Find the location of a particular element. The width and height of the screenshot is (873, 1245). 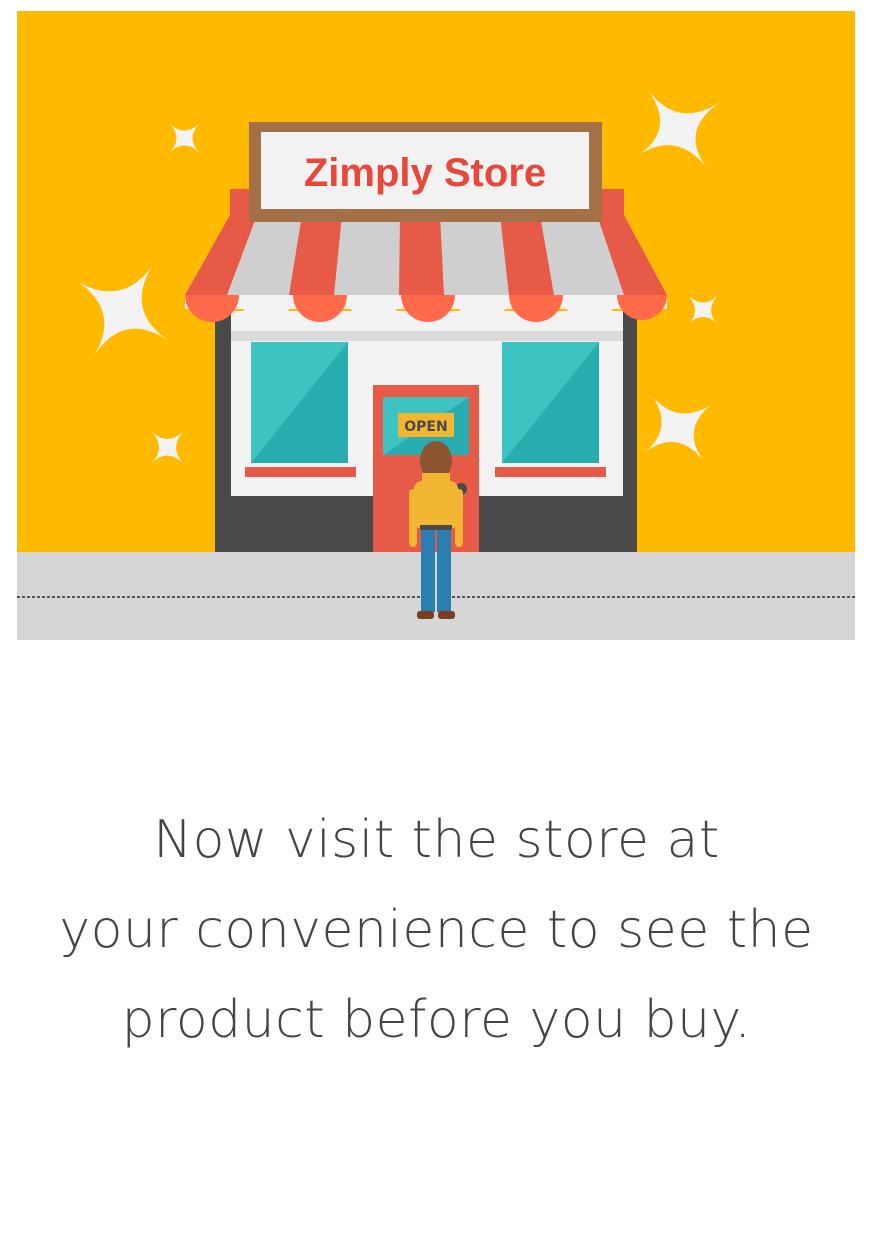

store-sign-text: Zimply Store is located at coordinates (425, 173).